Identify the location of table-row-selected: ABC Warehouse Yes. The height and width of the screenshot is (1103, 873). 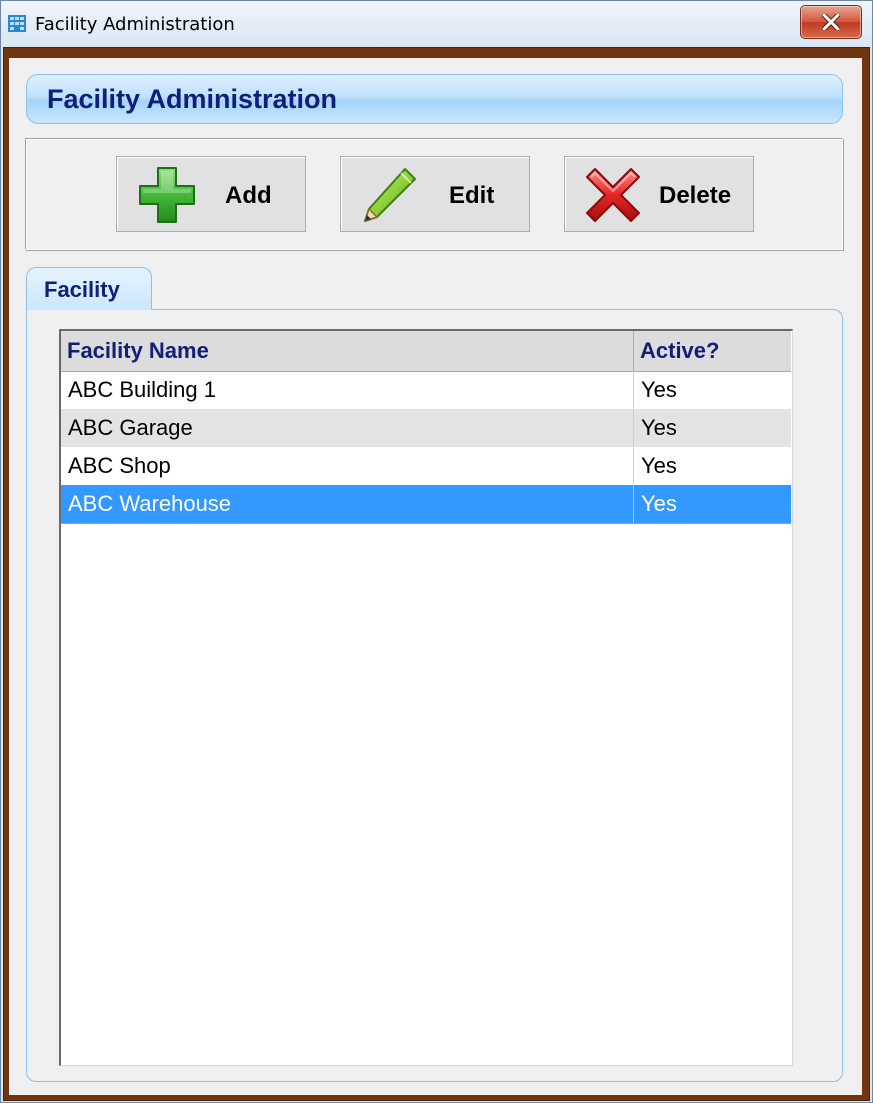
(426, 504).